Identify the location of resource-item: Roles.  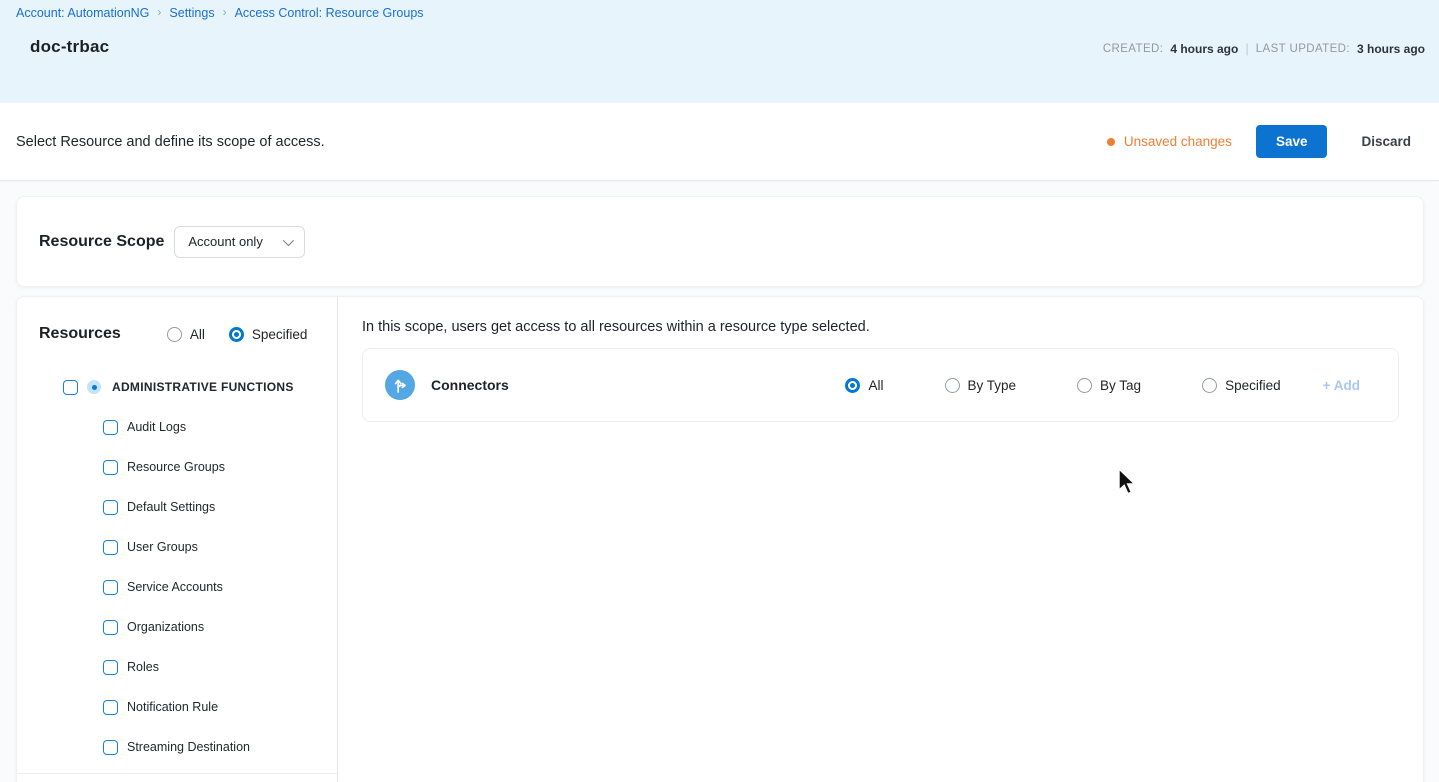
(177, 667).